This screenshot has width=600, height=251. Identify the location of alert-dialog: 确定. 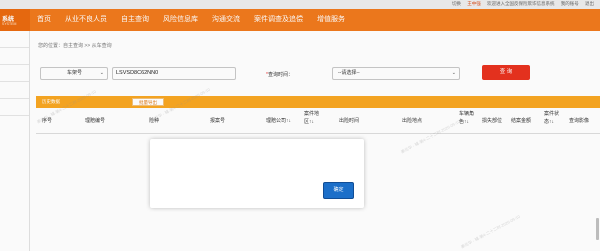
(257, 173).